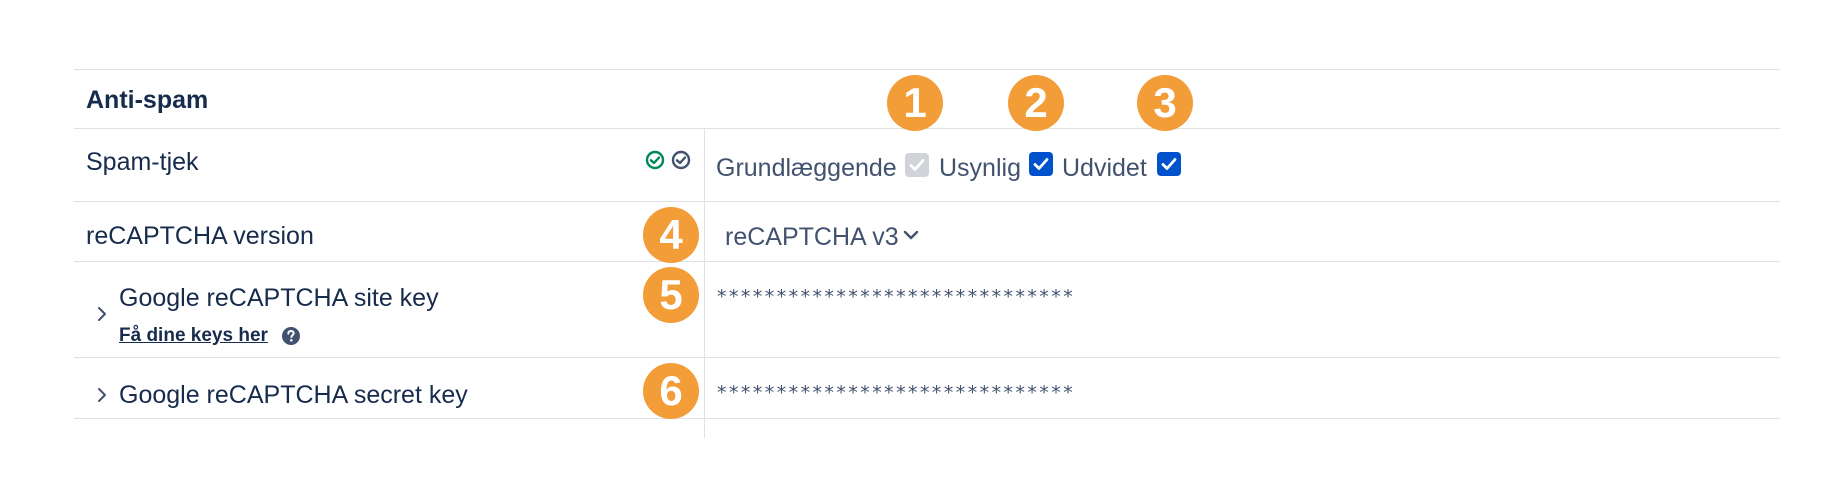 Image resolution: width=1845 pixels, height=489 pixels. What do you see at coordinates (279, 298) in the screenshot?
I see `site-key-label: Google reCAPTCHA site key` at bounding box center [279, 298].